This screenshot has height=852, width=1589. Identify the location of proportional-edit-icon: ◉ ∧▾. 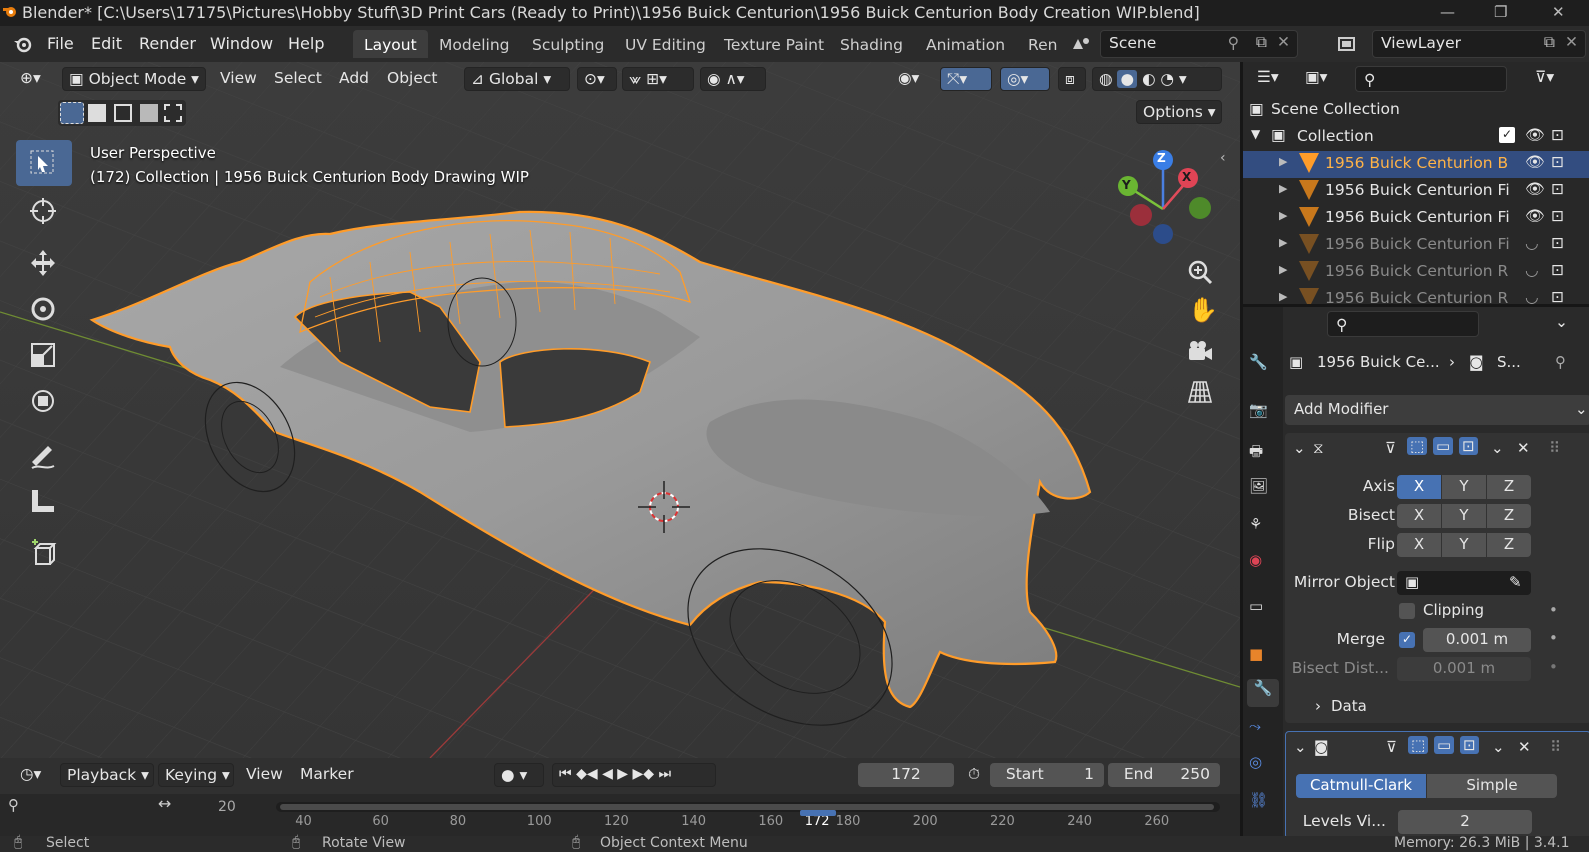
(733, 79).